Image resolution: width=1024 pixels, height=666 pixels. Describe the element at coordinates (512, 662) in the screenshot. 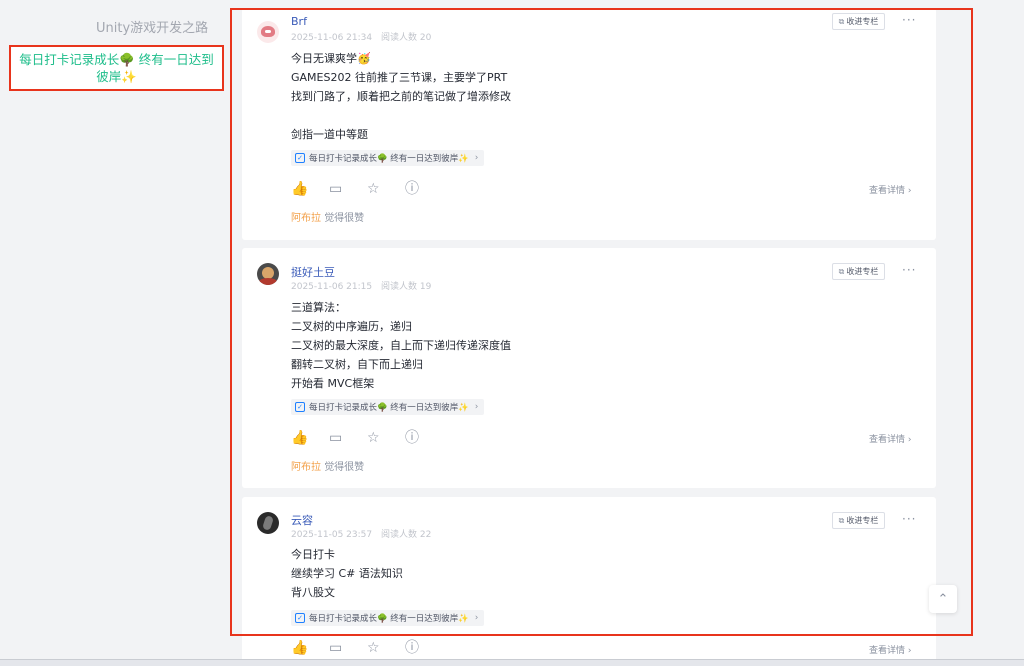

I see `horizontal-scrollbar` at that location.